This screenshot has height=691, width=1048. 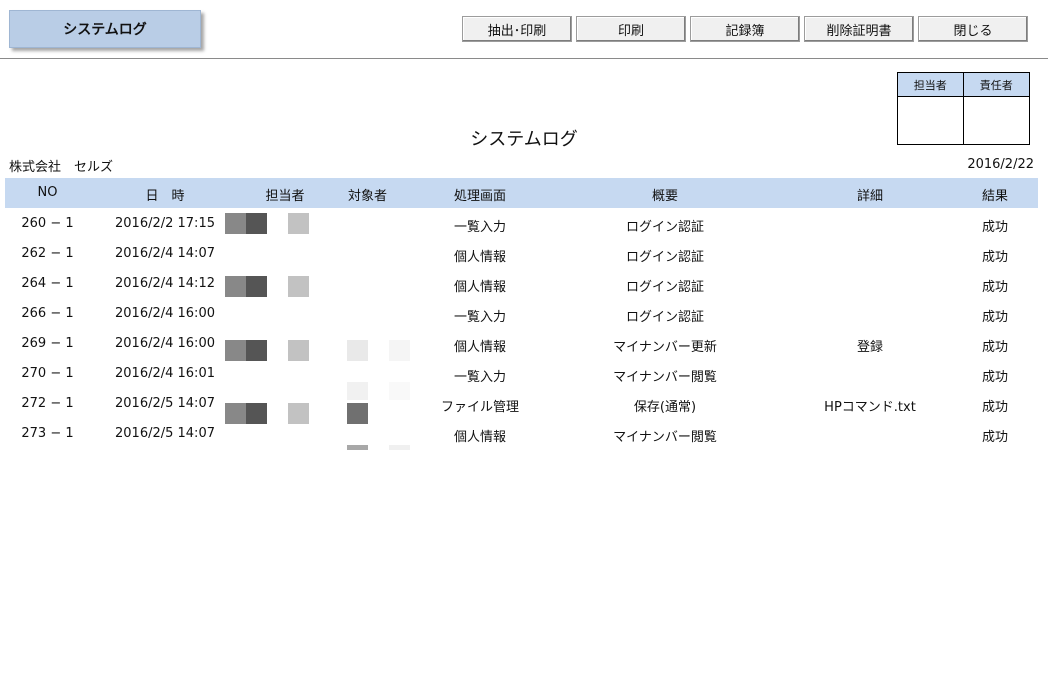 I want to click on table-row: 264 − 1 2016/2/4 14:12 個人情報 ログイン認証 成功, so click(x=521, y=284).